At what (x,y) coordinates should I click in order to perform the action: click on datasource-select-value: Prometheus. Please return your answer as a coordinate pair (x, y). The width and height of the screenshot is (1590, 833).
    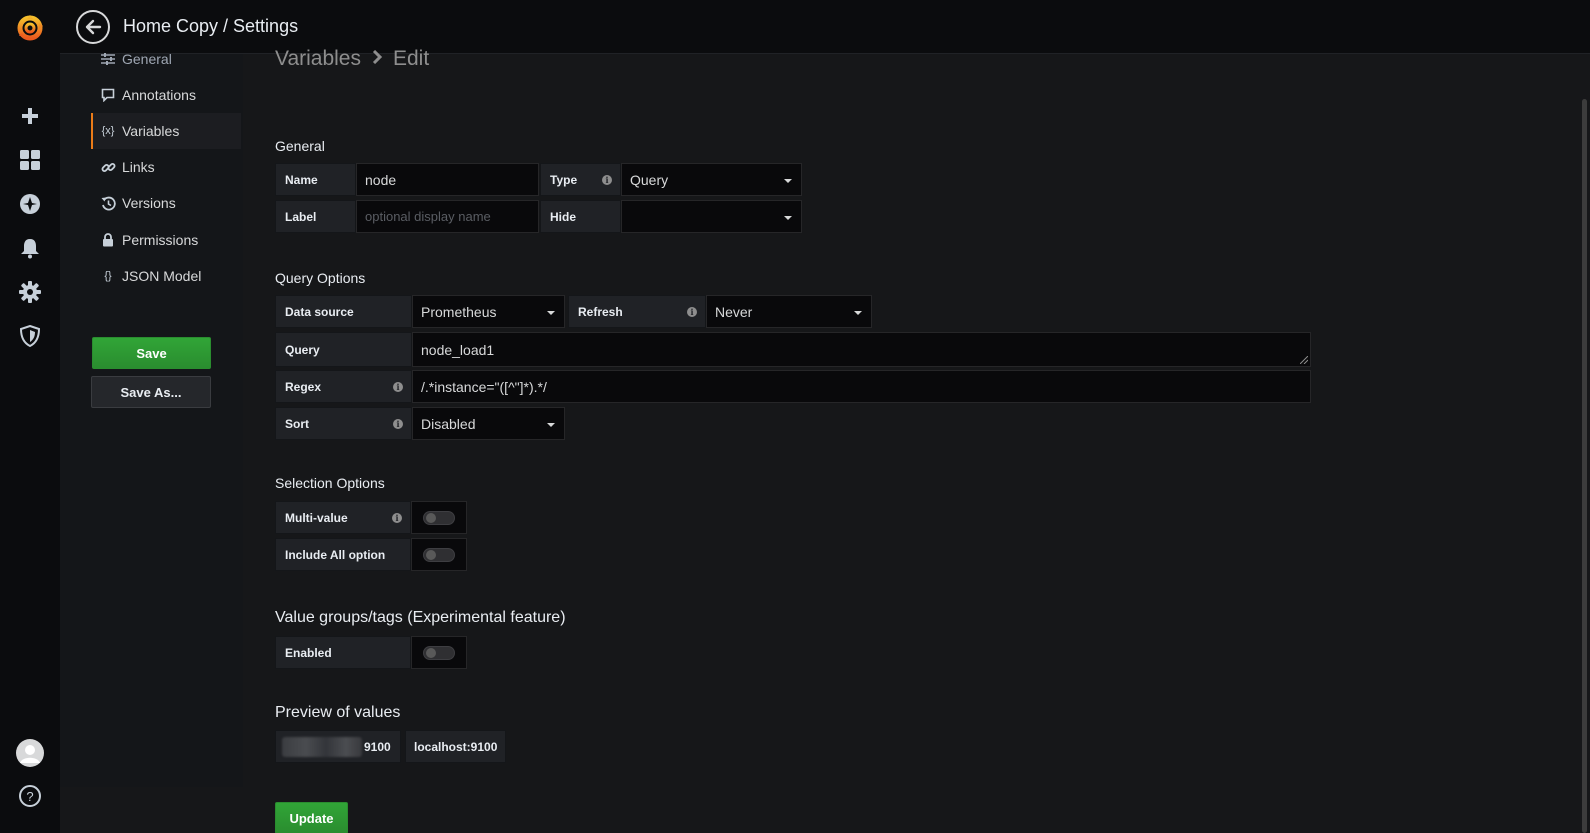
    Looking at the image, I should click on (459, 311).